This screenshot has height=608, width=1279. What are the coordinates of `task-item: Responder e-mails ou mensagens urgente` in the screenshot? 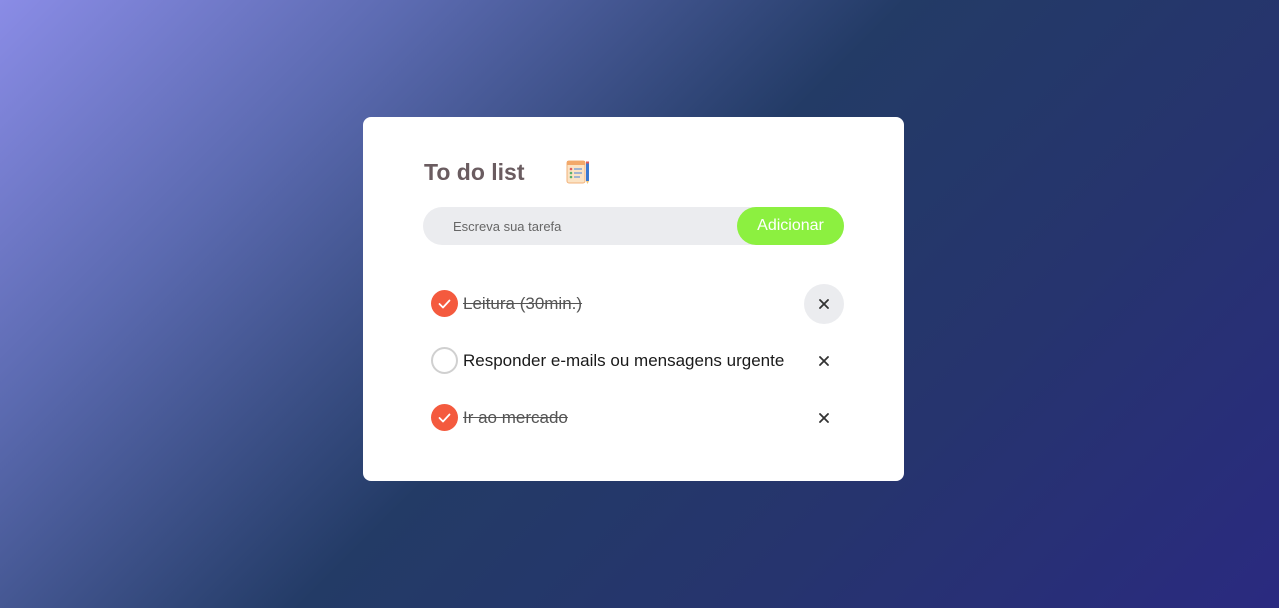 It's located at (637, 360).